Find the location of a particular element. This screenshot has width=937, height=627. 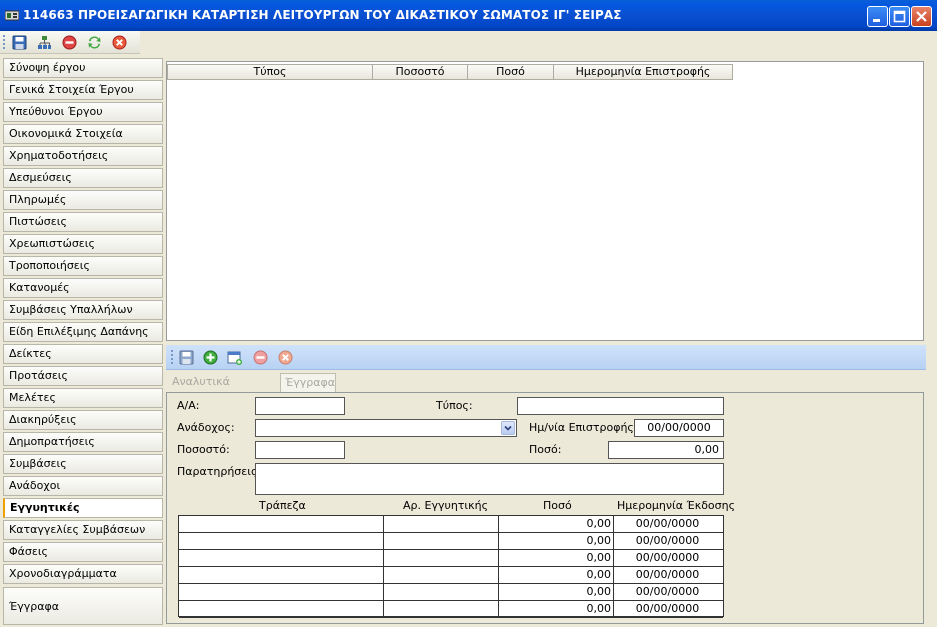

maximize-icon is located at coordinates (899, 16).